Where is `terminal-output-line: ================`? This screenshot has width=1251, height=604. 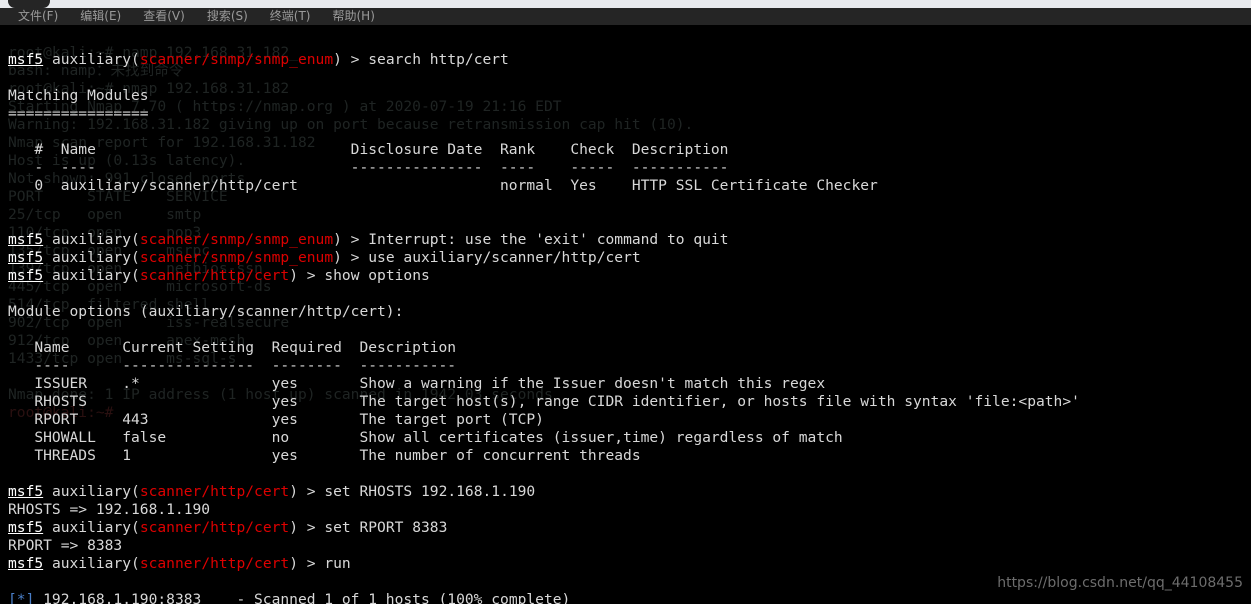
terminal-output-line: ================ is located at coordinates (78, 113).